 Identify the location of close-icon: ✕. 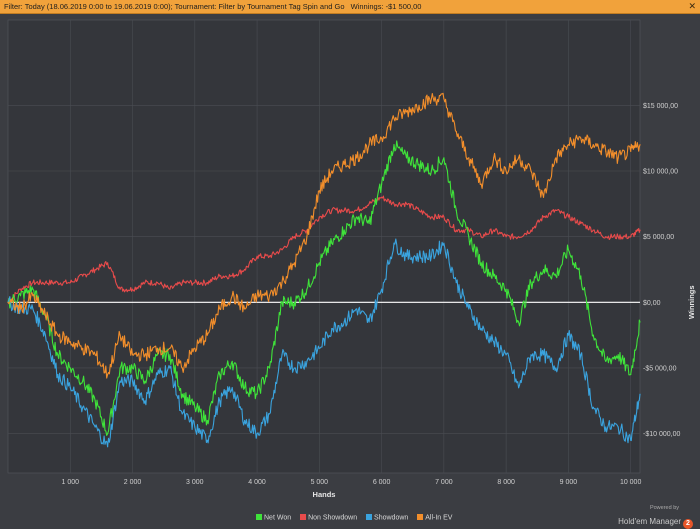
(692, 6).